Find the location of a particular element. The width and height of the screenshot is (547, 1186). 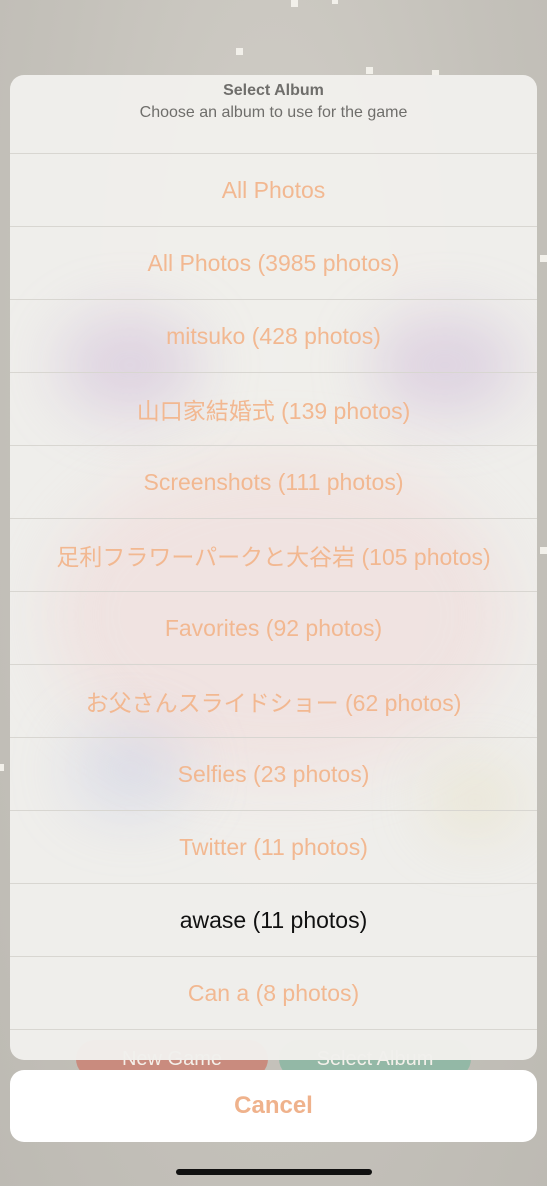

album-option-selfies: Selfies (23 photos) is located at coordinates (273, 774).